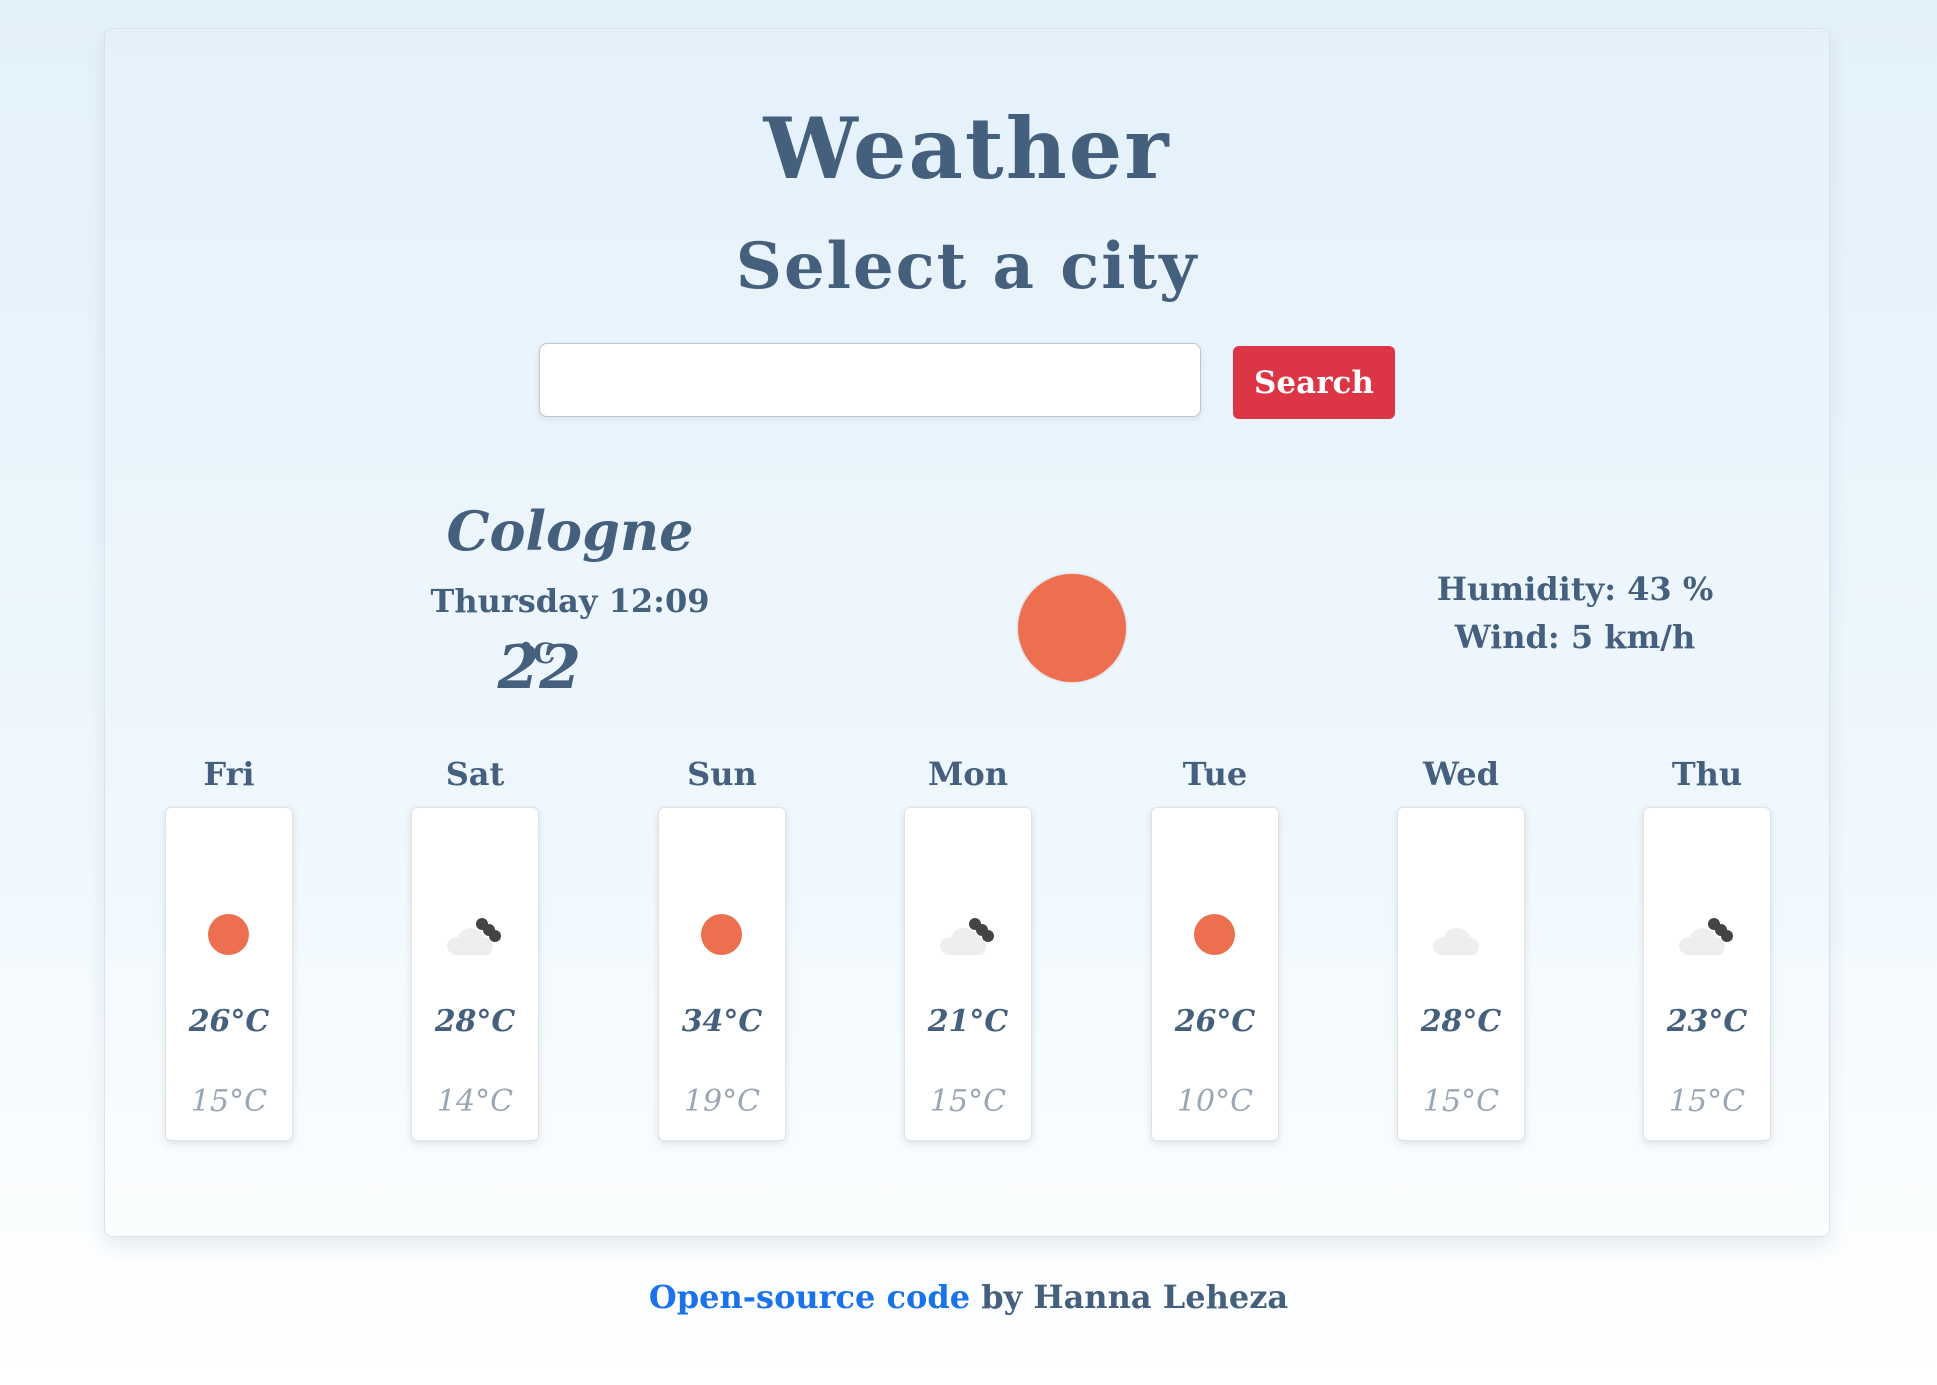 The height and width of the screenshot is (1385, 1937). I want to click on forecast-day-name: Fri, so click(229, 774).